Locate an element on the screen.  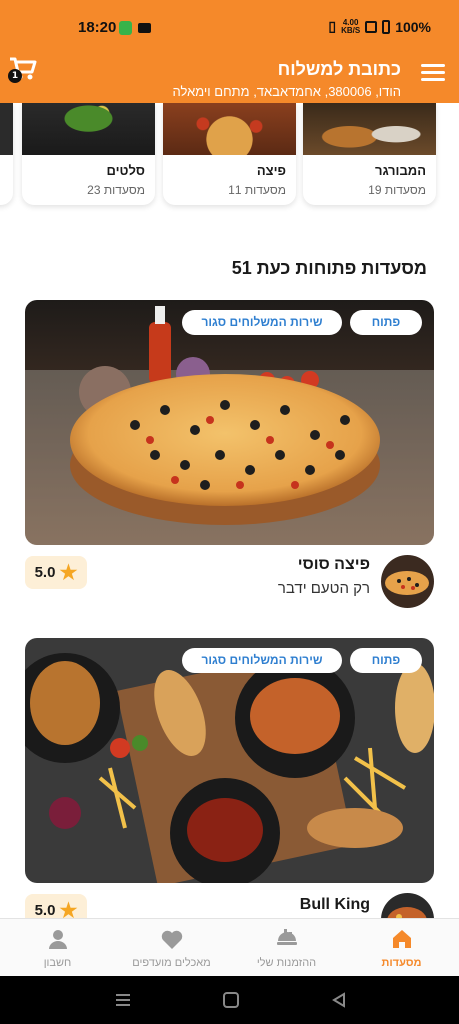
cart-count-badge: 1 is located at coordinates (15, 76).